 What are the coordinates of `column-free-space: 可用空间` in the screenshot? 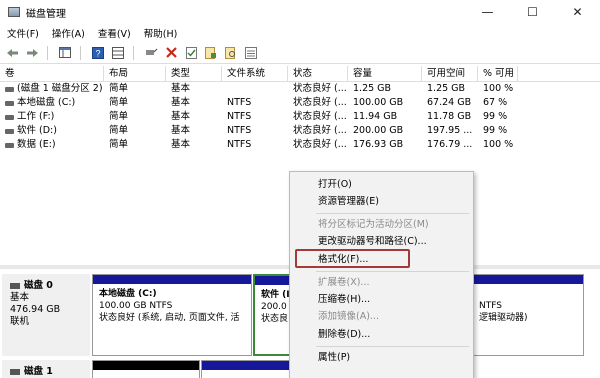 It's located at (450, 73).